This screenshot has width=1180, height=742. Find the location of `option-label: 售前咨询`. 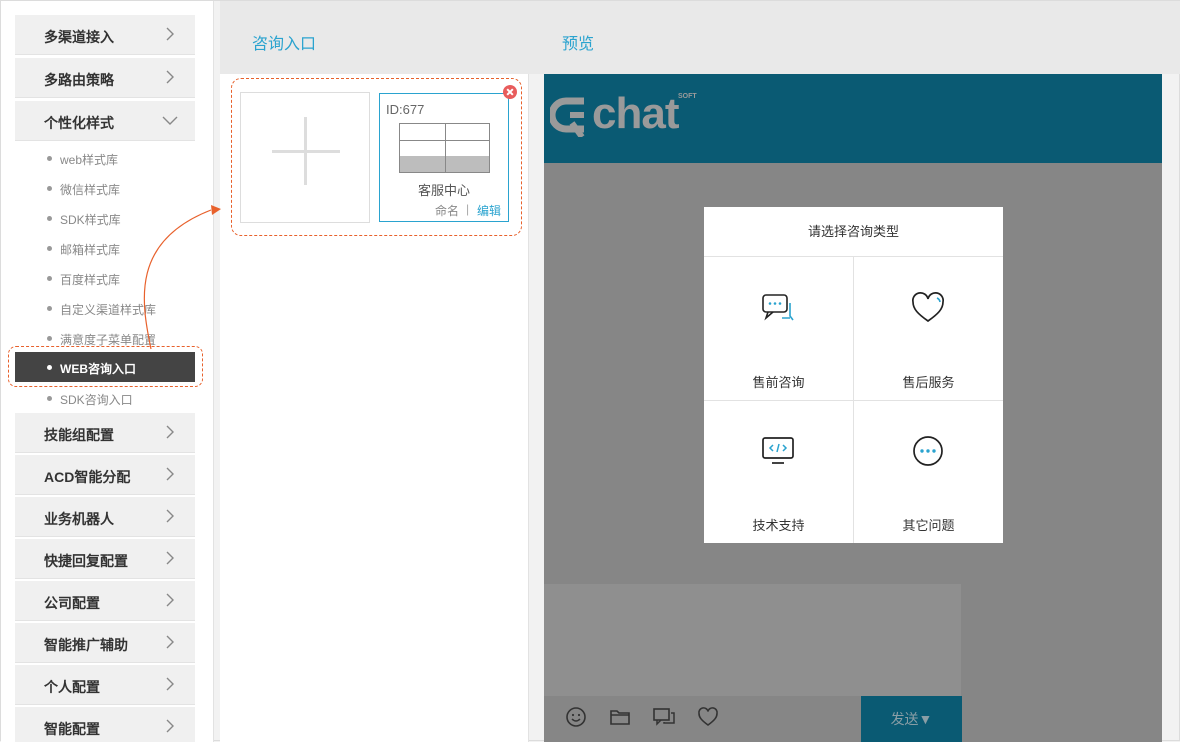

option-label: 售前咨询 is located at coordinates (778, 382).